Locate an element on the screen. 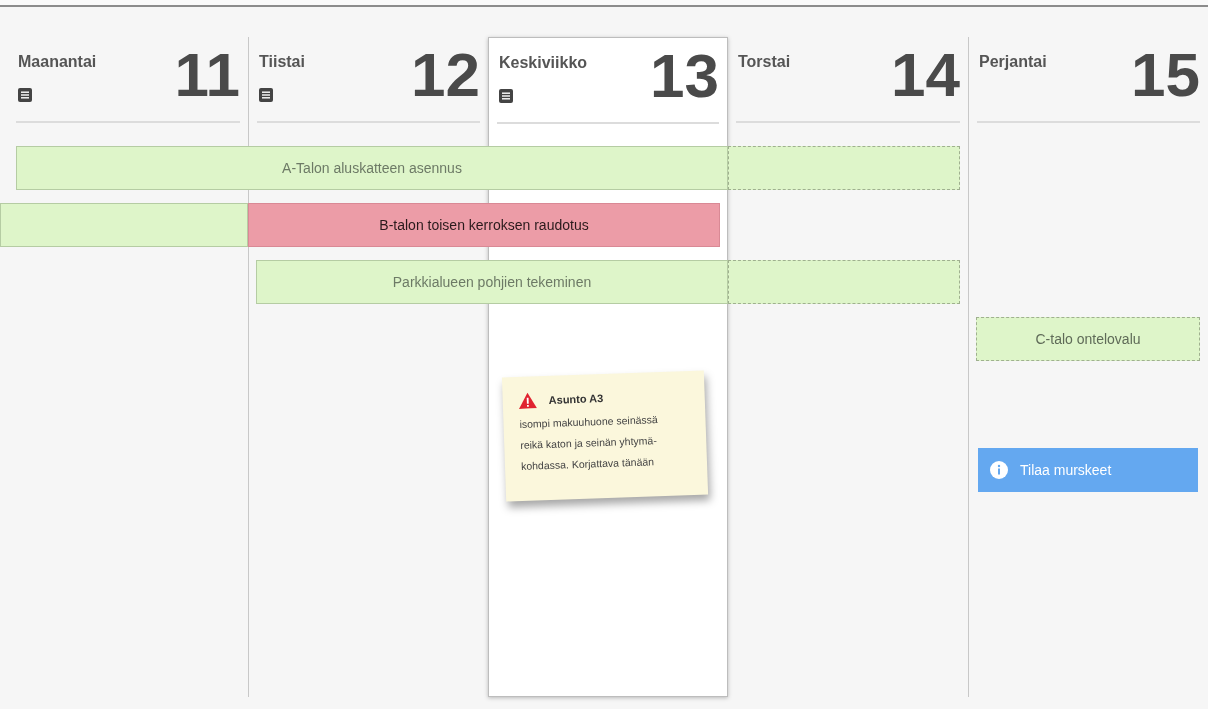 This screenshot has height=709, width=1208. info-icon is located at coordinates (999, 470).